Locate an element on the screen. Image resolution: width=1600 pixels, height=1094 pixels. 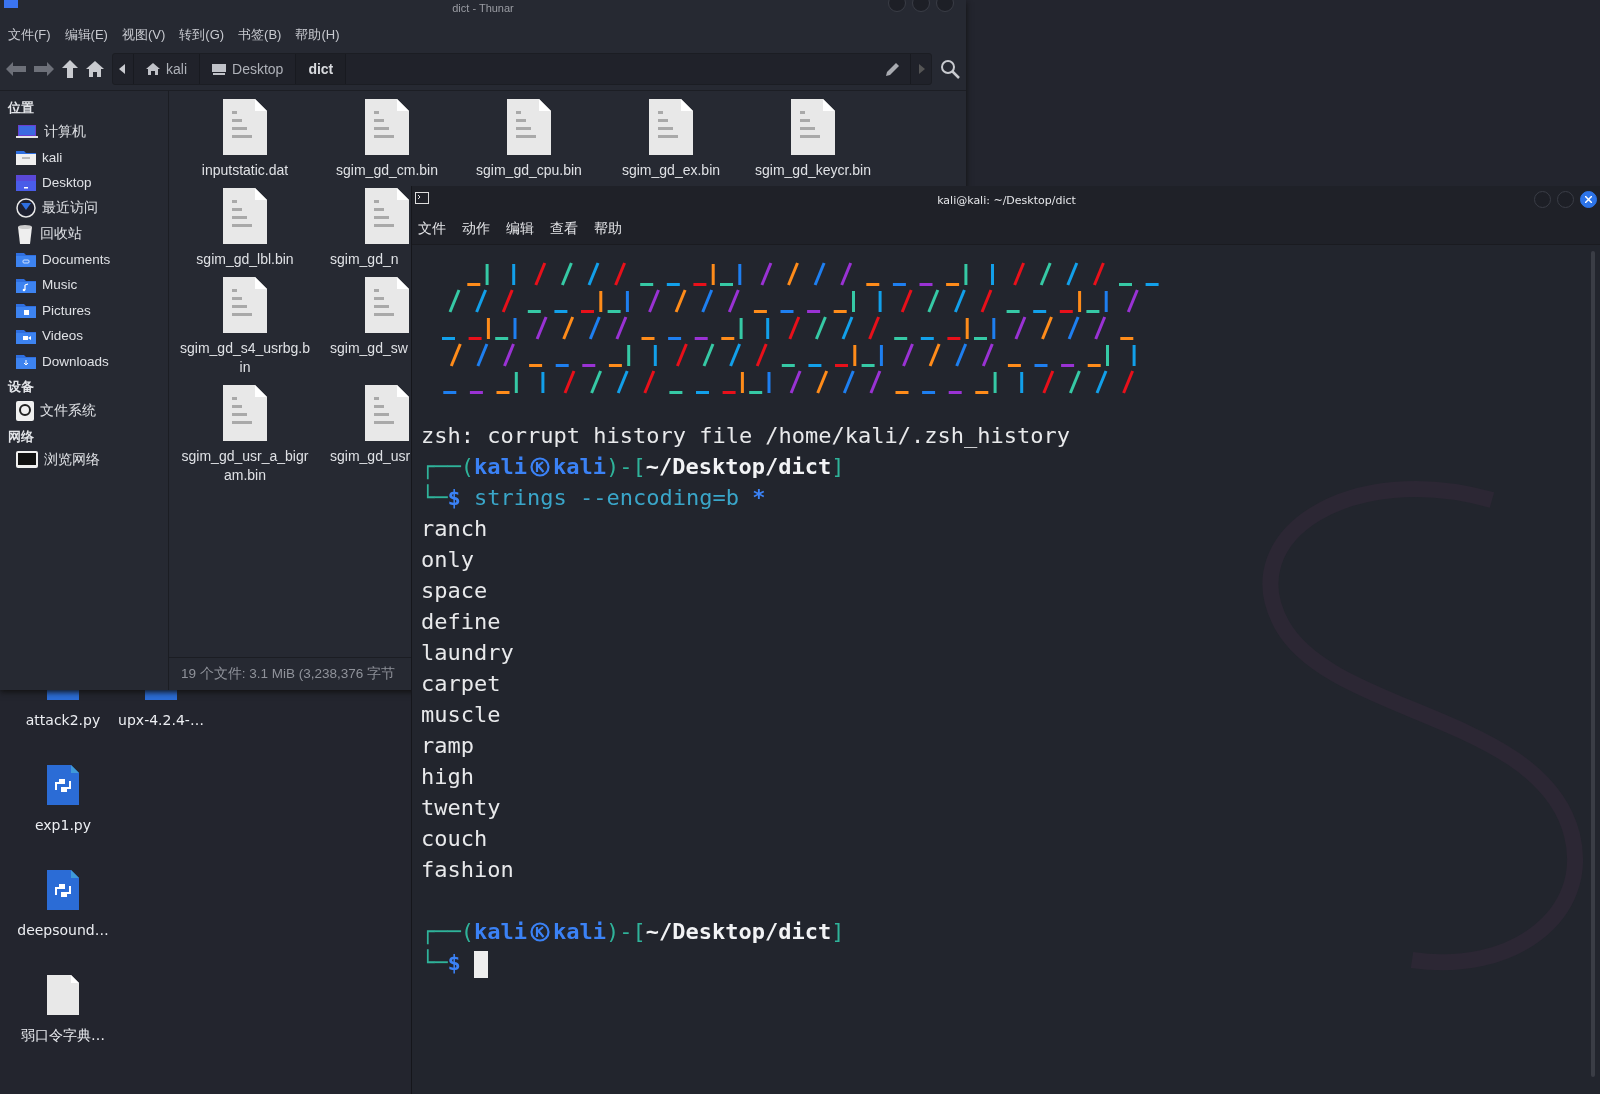
file-name: sgim_gd_ex.bin is located at coordinates (671, 170).